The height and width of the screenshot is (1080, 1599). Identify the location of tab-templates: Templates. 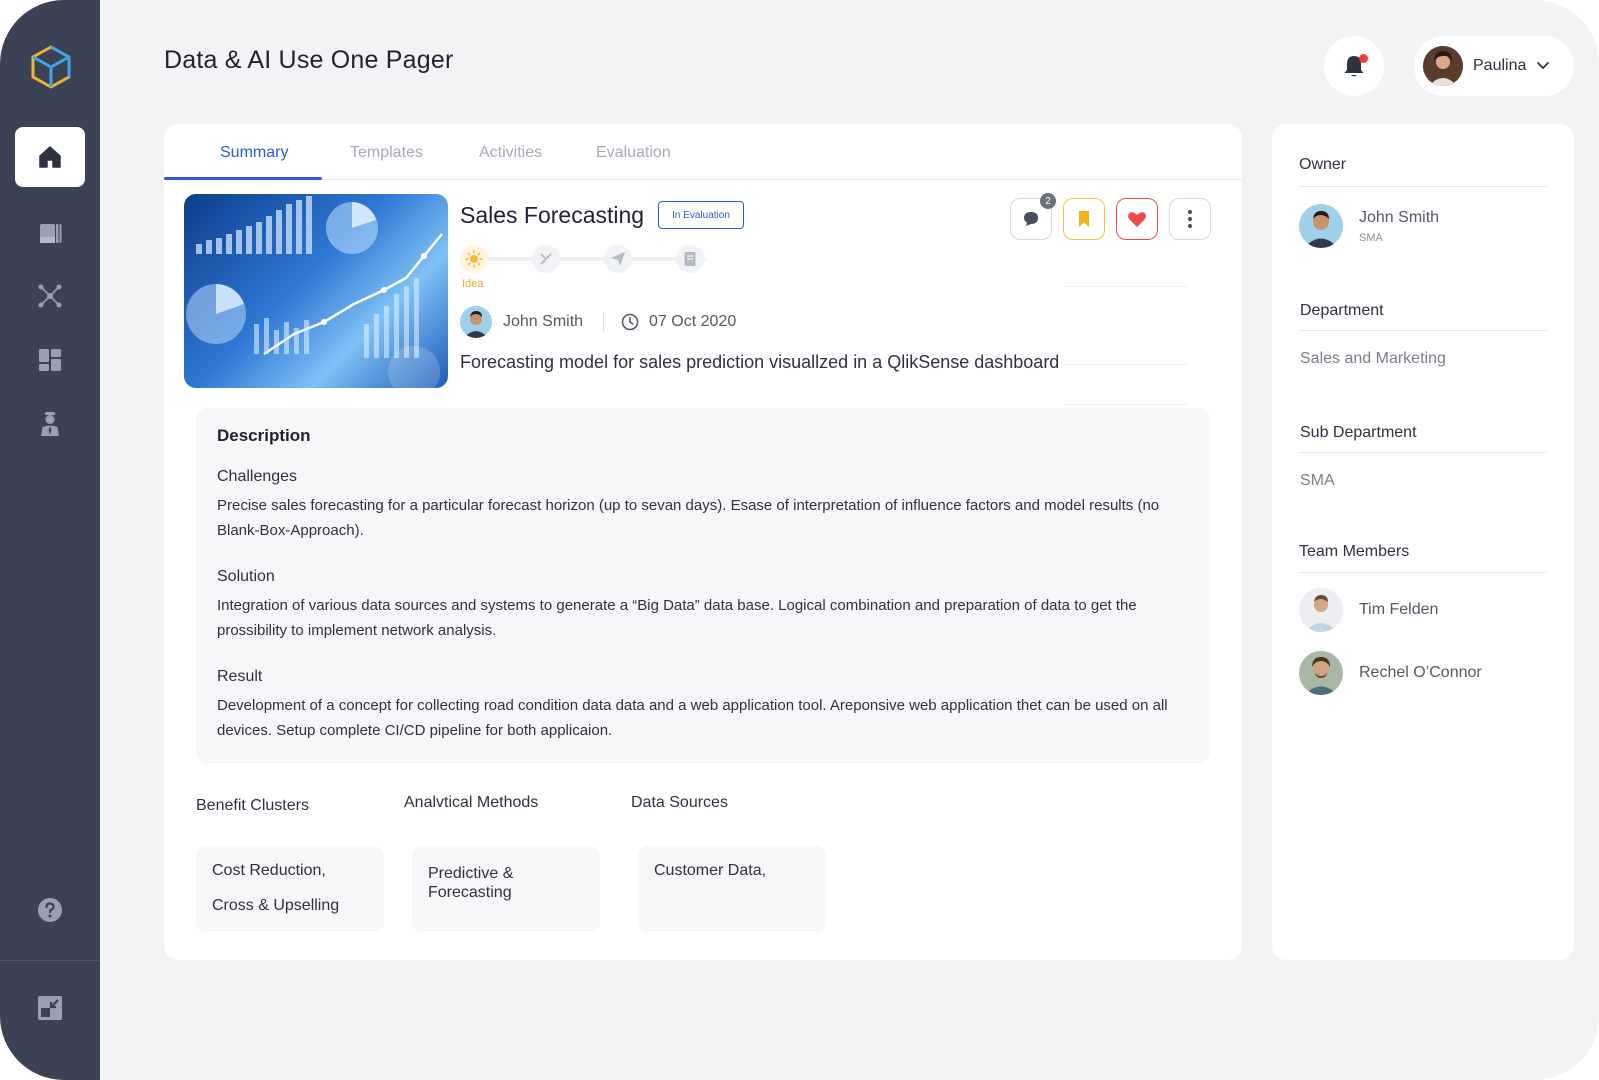
(386, 153).